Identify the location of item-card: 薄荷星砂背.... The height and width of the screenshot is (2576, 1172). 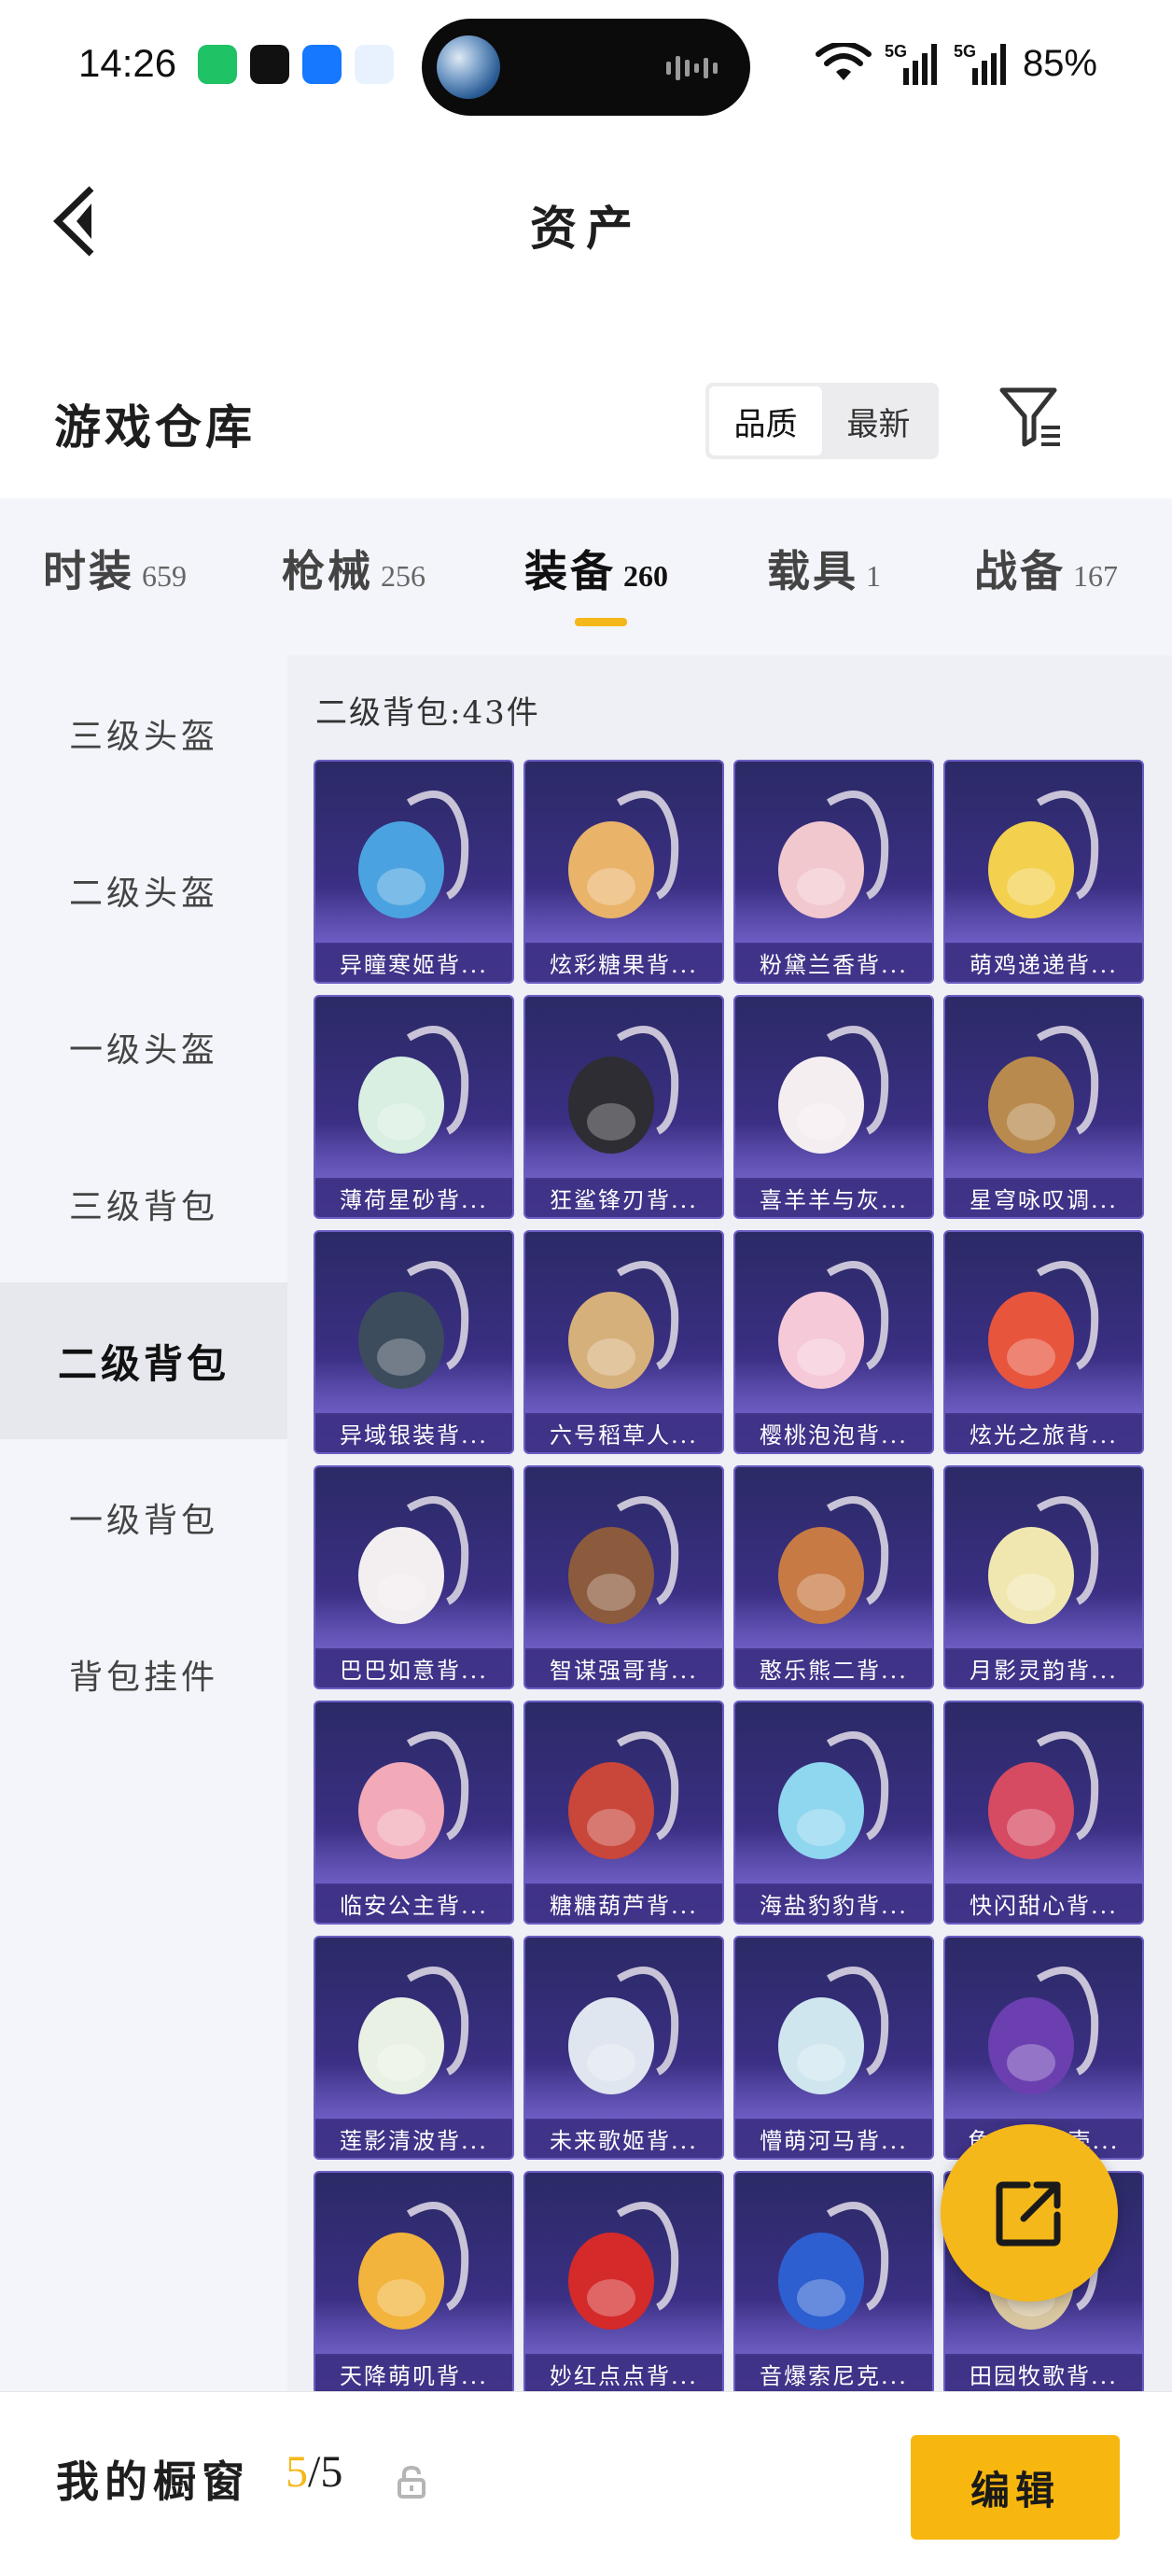
(414, 1107).